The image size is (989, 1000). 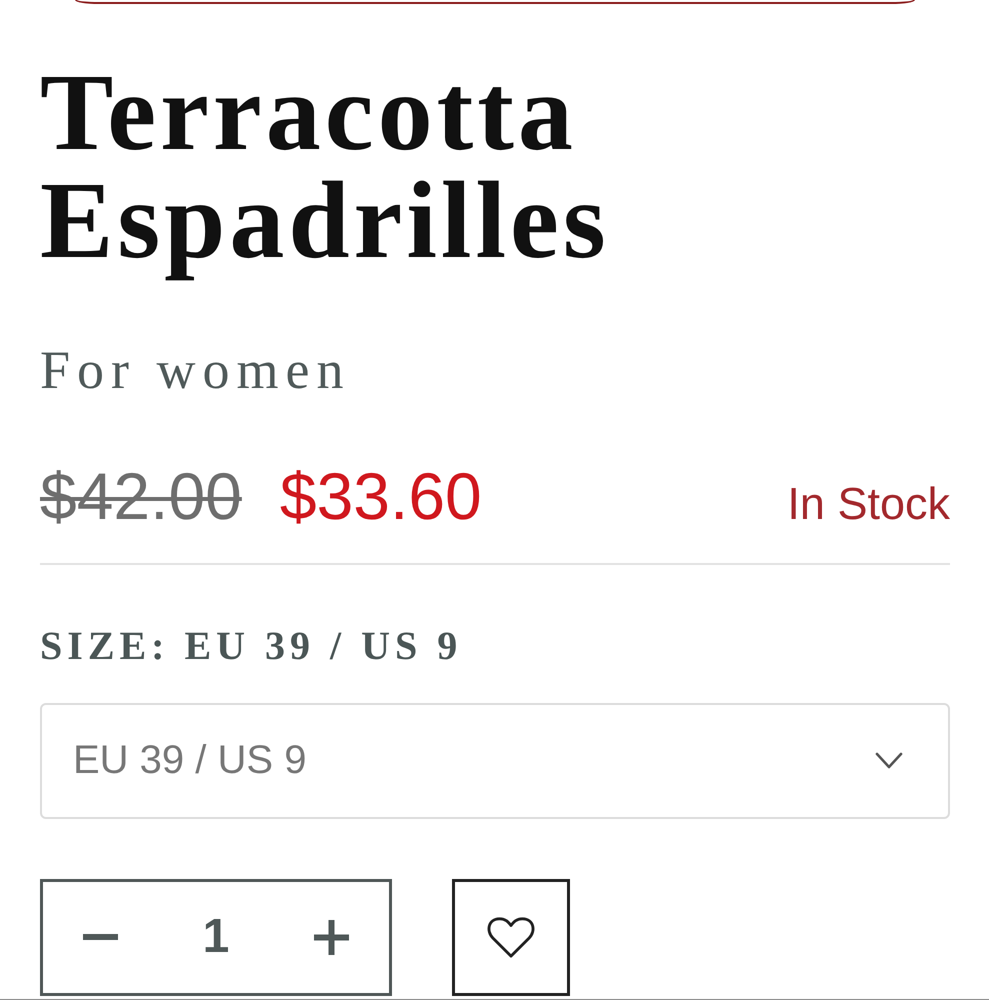 I want to click on plus-icon, so click(x=331, y=937).